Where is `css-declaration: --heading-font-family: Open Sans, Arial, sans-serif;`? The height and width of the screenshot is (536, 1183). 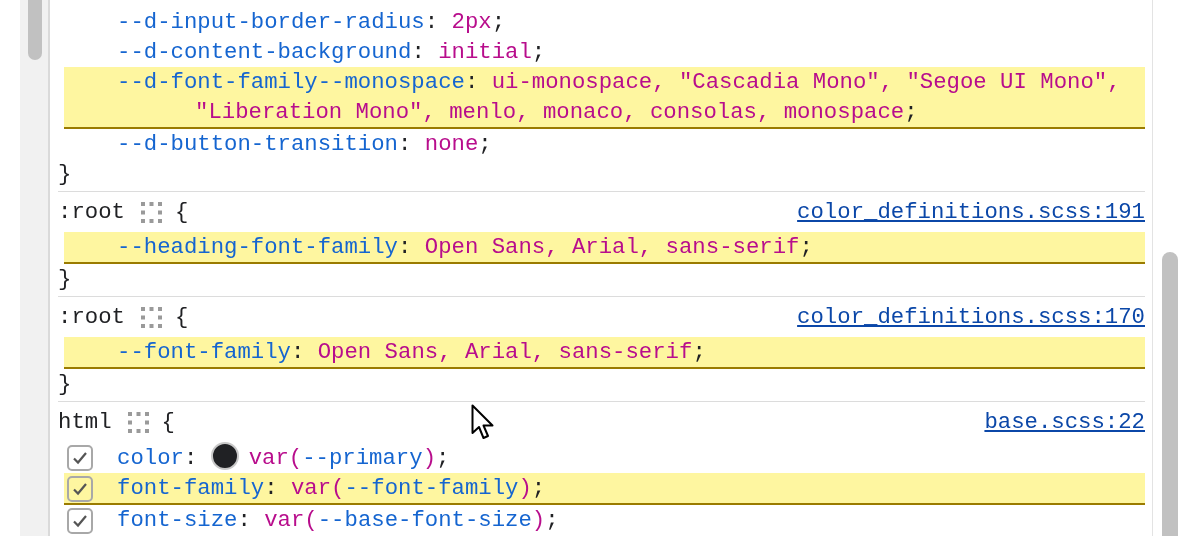
css-declaration: --heading-font-family: Open Sans, Arial, sans-serif; is located at coordinates (465, 247).